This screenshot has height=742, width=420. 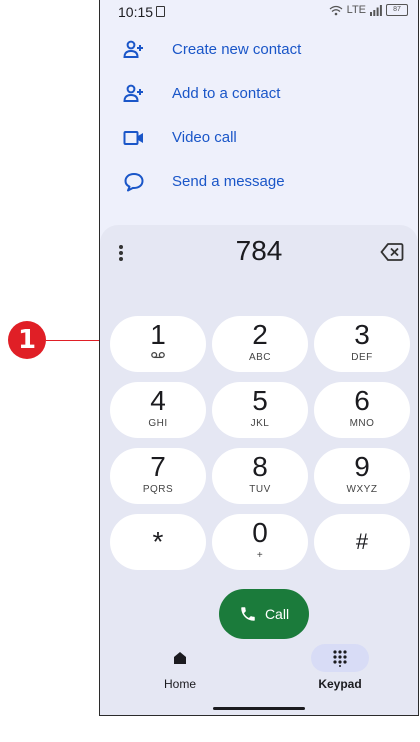 What do you see at coordinates (260, 400) in the screenshot?
I see `key-digit: 5` at bounding box center [260, 400].